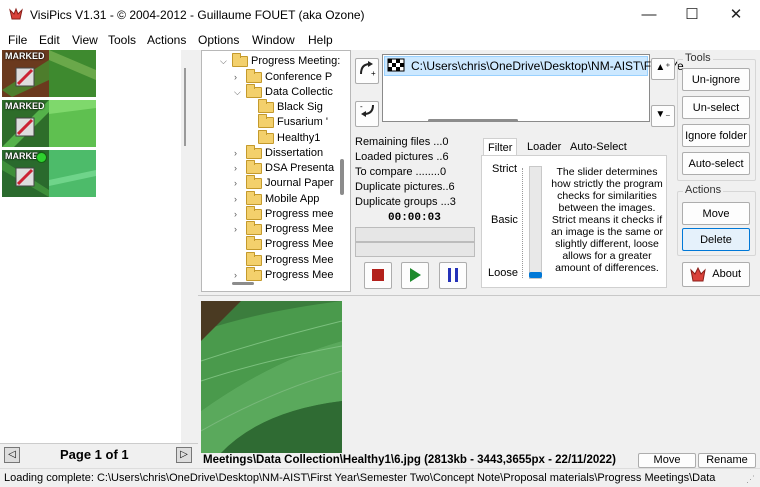 This screenshot has width=760, height=487. Describe the element at coordinates (453, 275) in the screenshot. I see `pause-button` at that location.